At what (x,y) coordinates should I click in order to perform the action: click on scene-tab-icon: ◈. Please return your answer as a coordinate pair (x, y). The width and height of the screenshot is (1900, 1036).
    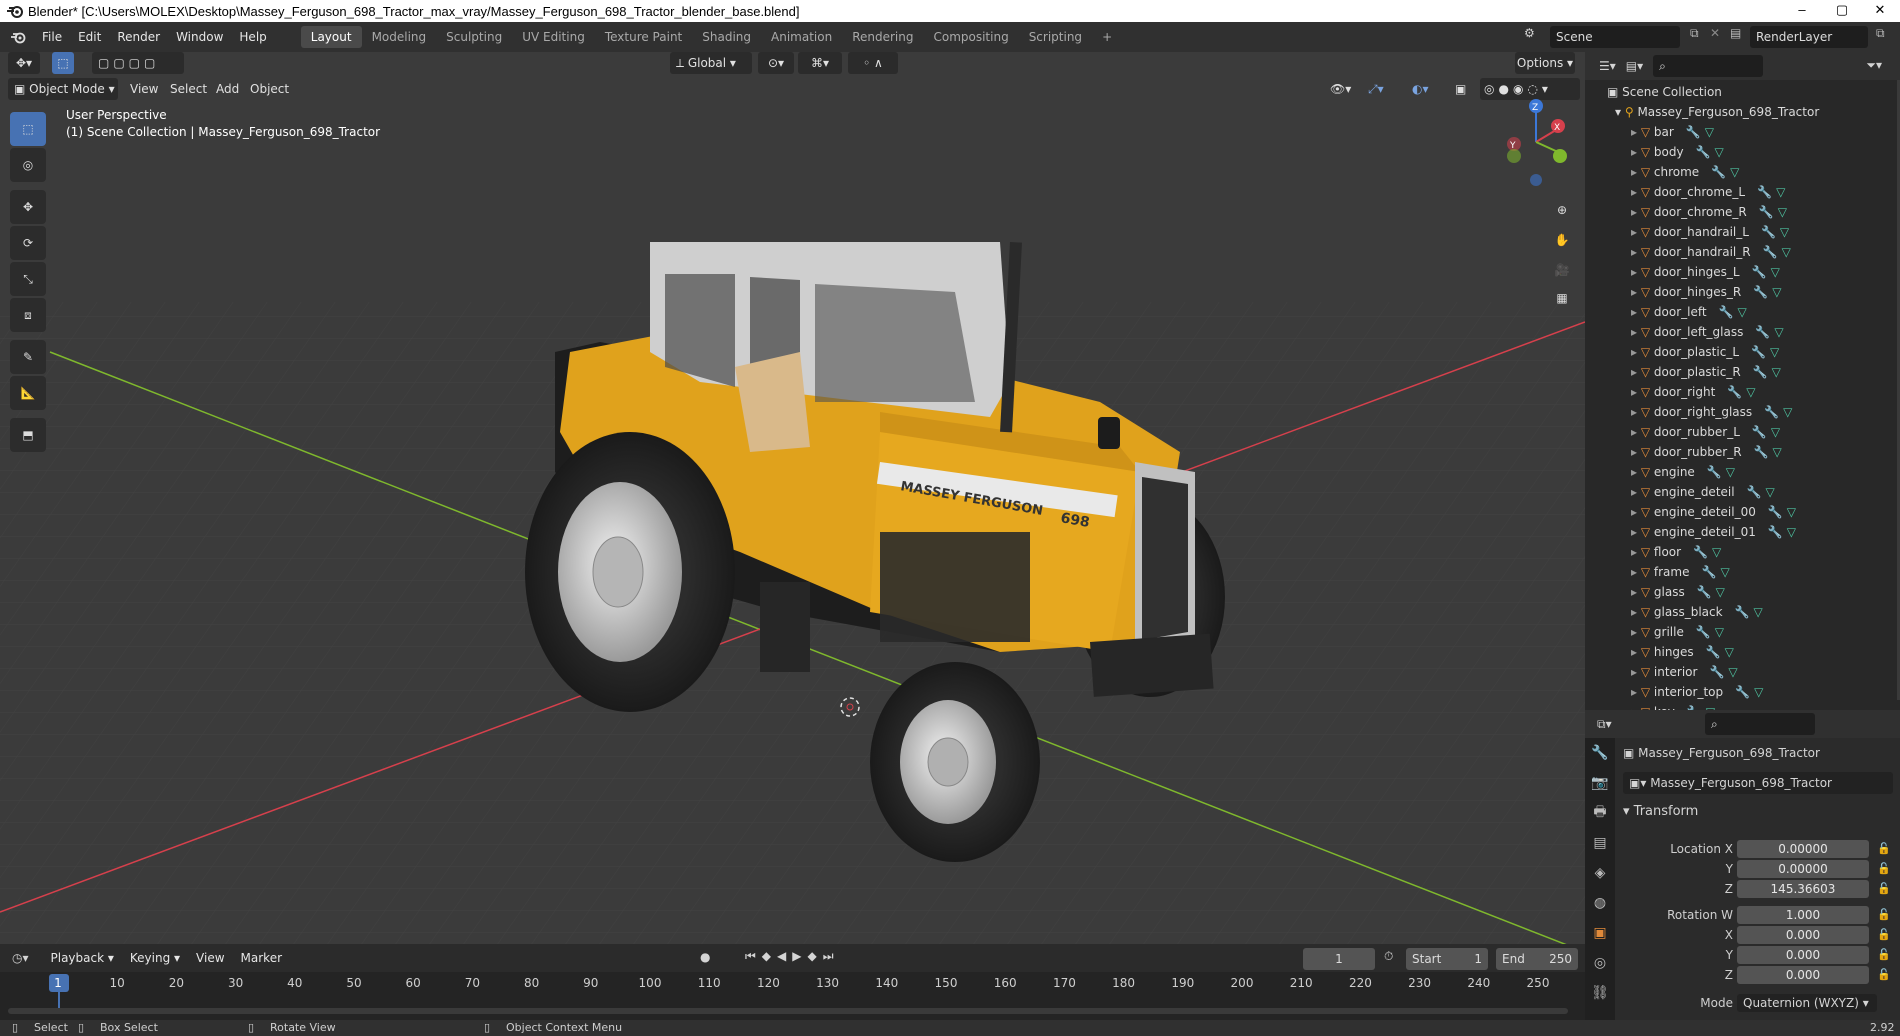
    Looking at the image, I should click on (1600, 873).